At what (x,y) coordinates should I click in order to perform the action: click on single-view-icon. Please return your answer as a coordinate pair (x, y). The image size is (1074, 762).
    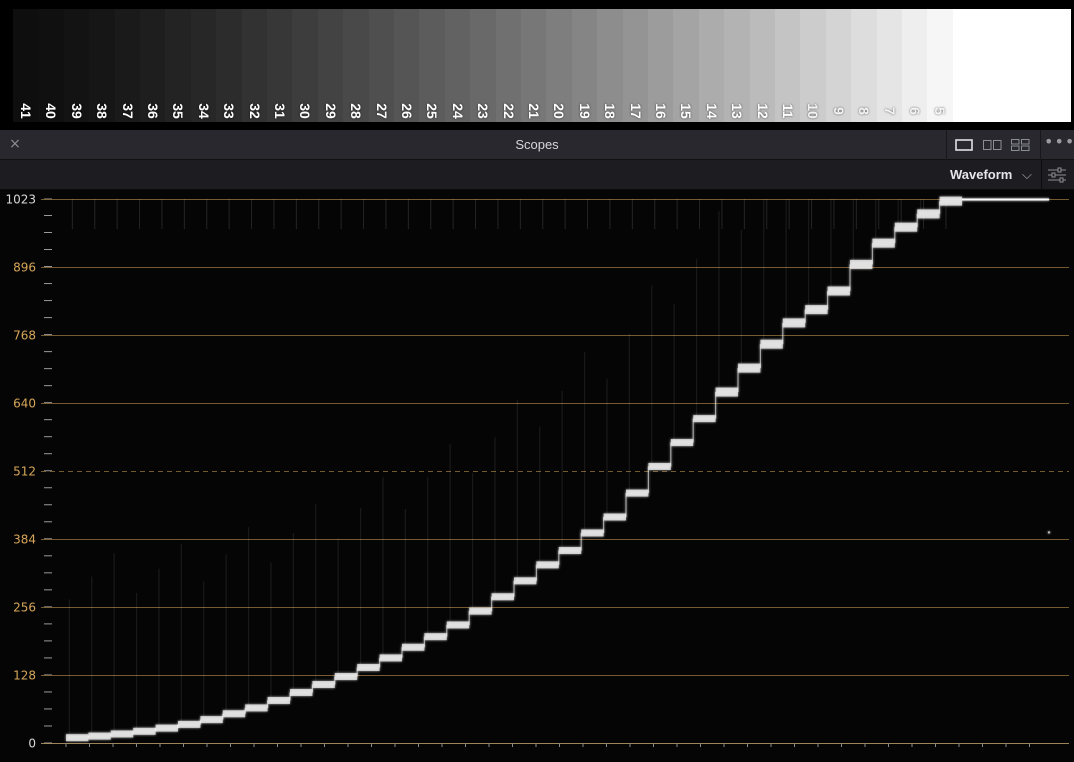
    Looking at the image, I should click on (964, 145).